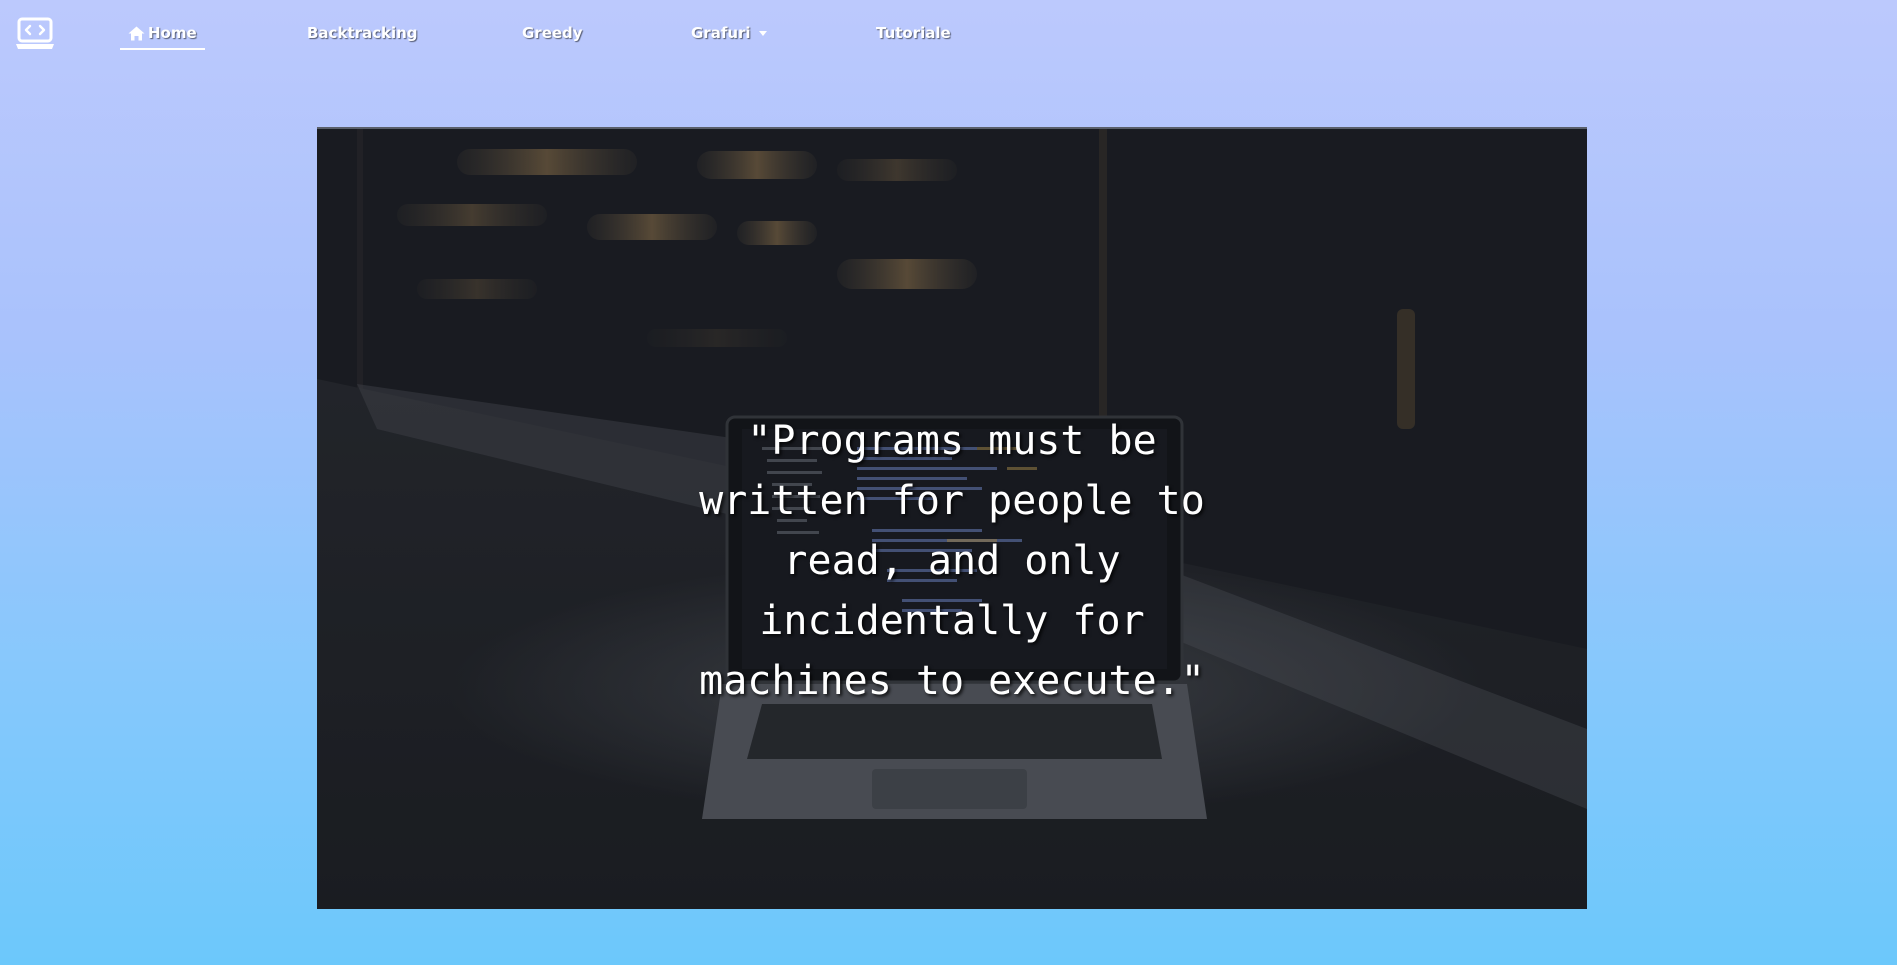  I want to click on quote-line: incidentally for, so click(952, 621).